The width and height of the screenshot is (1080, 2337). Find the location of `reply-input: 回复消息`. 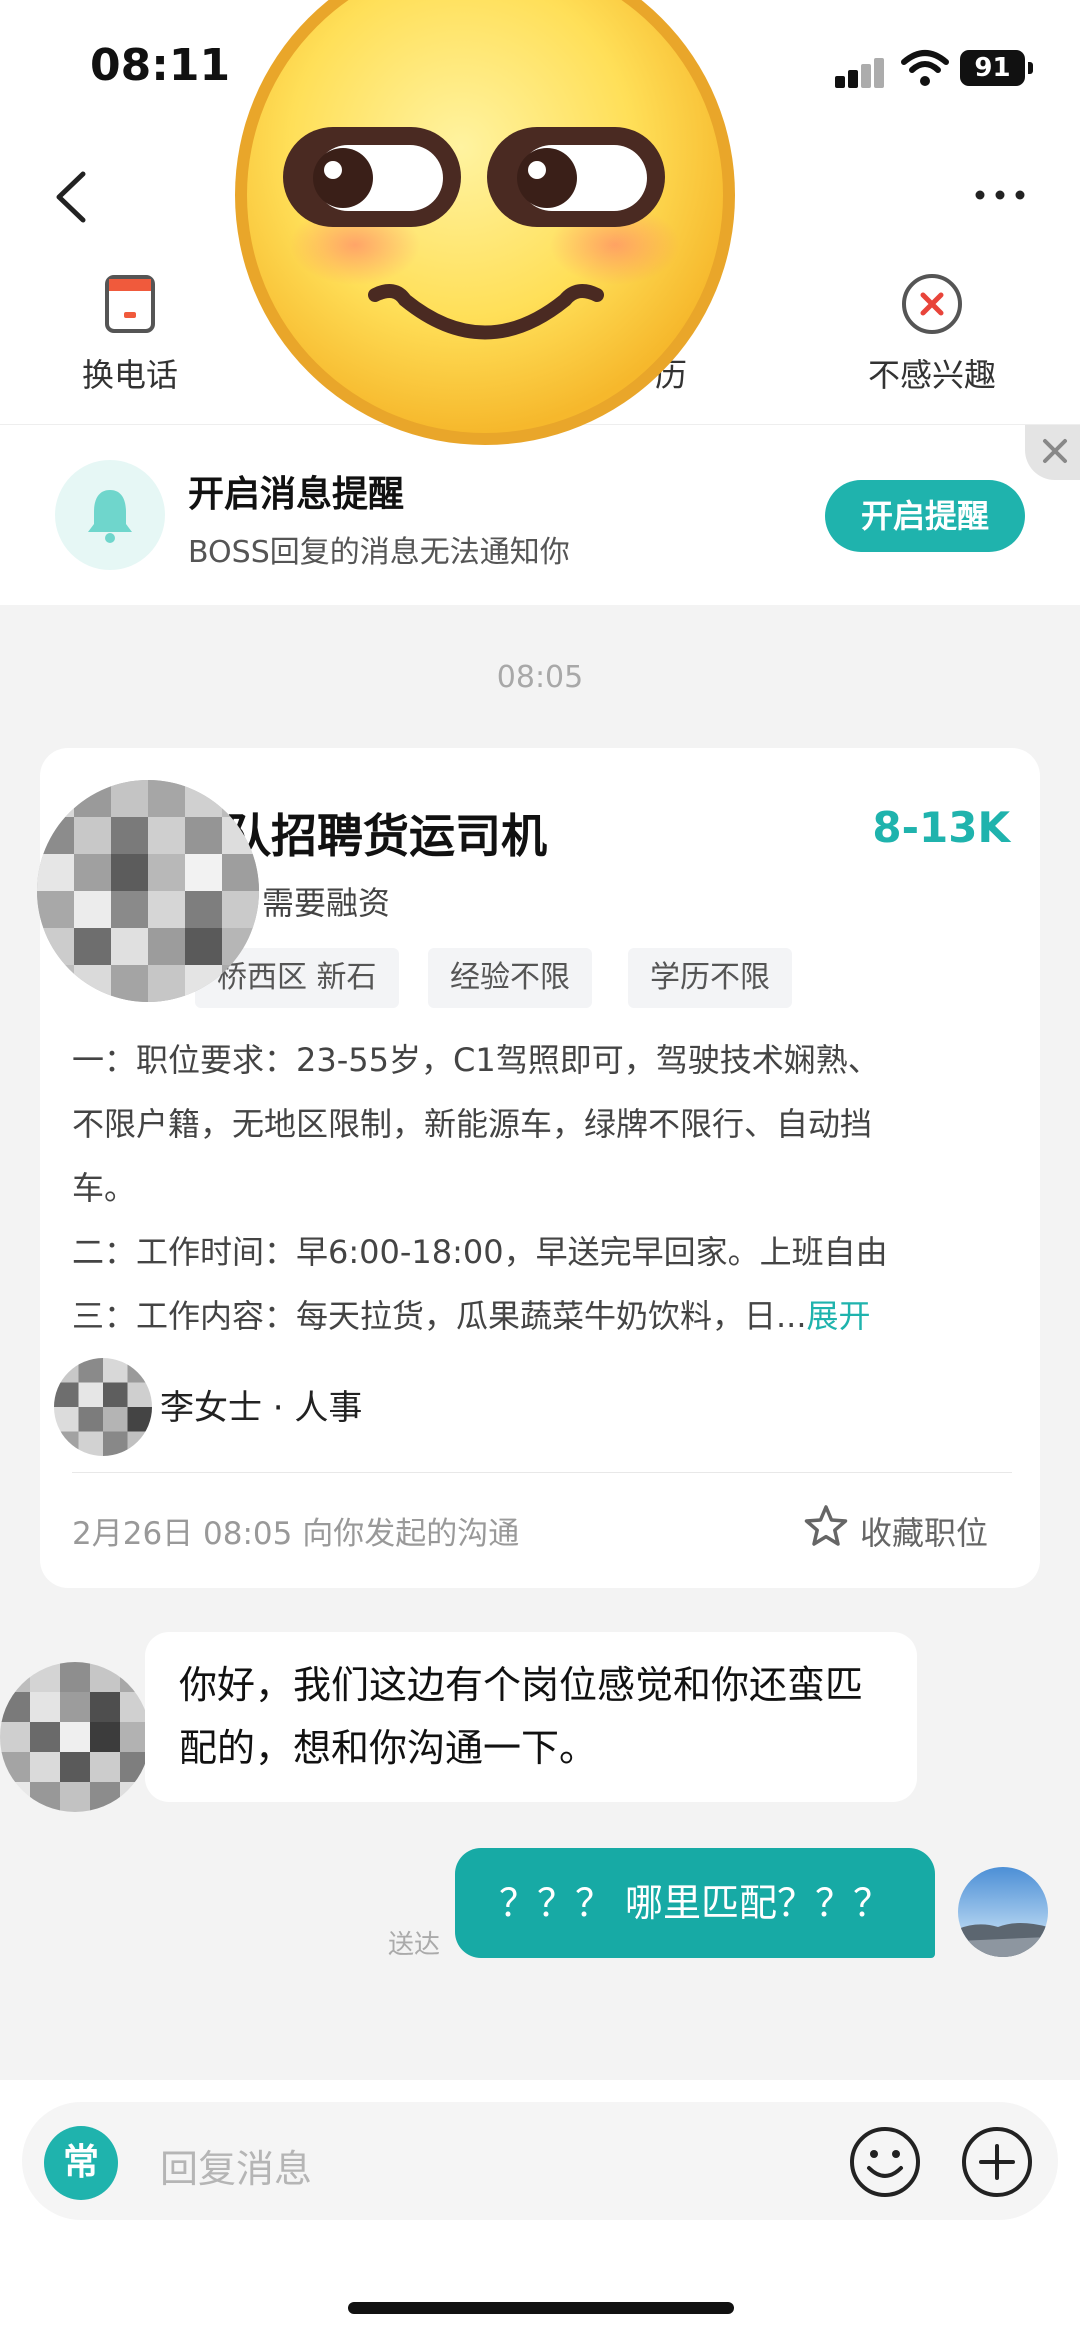

reply-input: 回复消息 is located at coordinates (236, 2165).